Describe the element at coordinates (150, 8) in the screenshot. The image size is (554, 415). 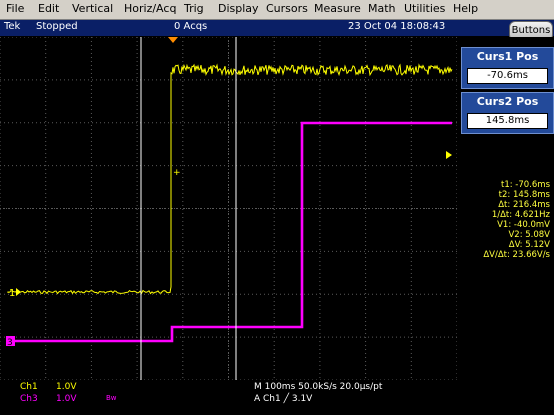
I see `menu-horiz-acq: Horiz/Acq` at that location.